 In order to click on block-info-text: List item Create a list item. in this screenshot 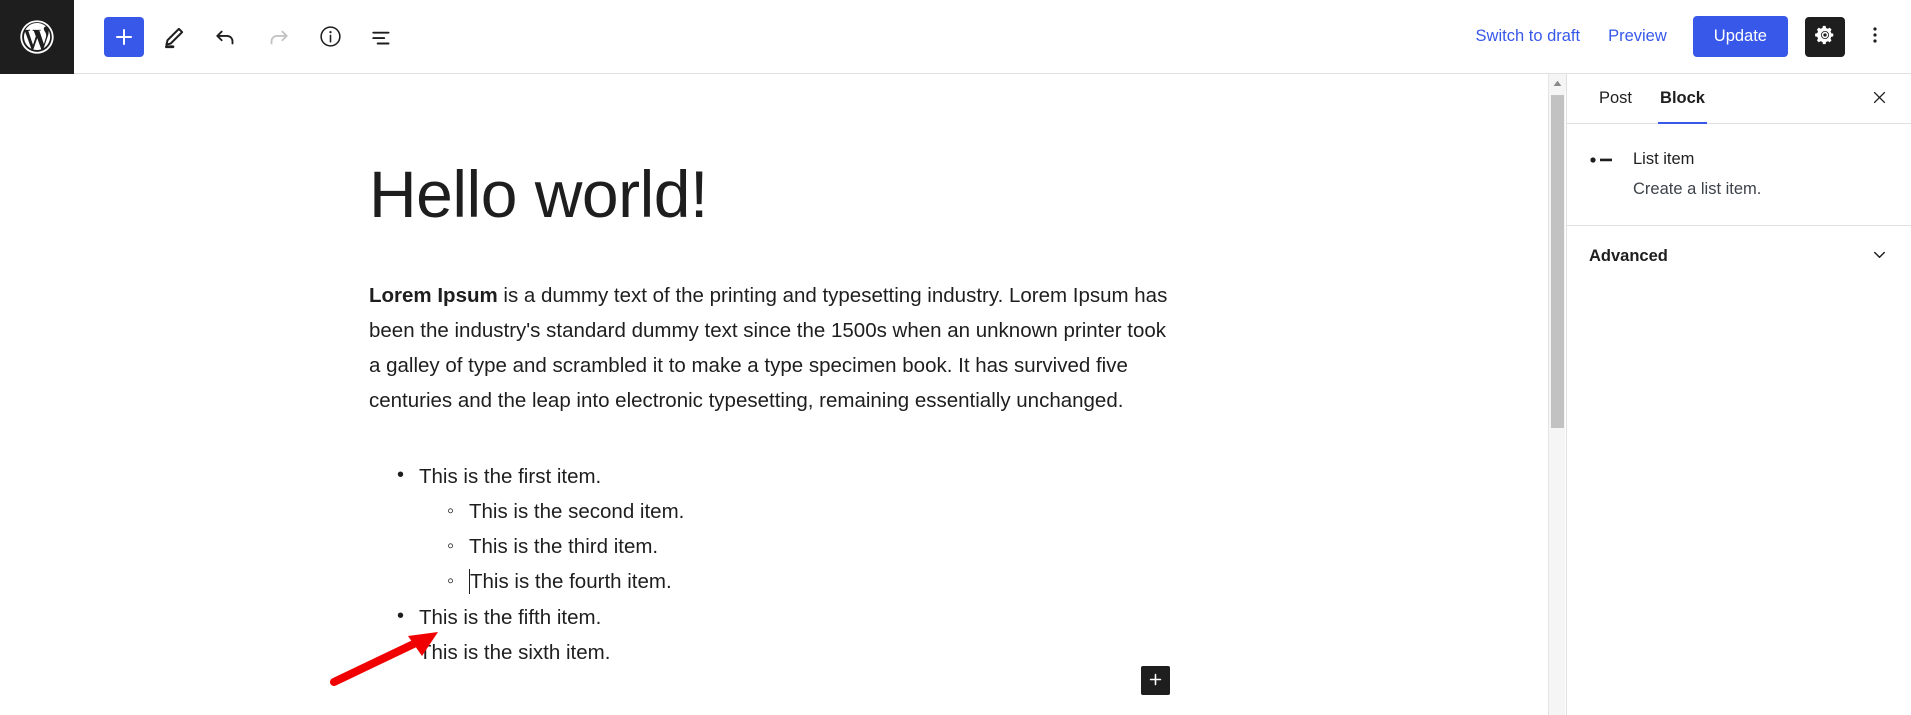, I will do `click(1697, 174)`.